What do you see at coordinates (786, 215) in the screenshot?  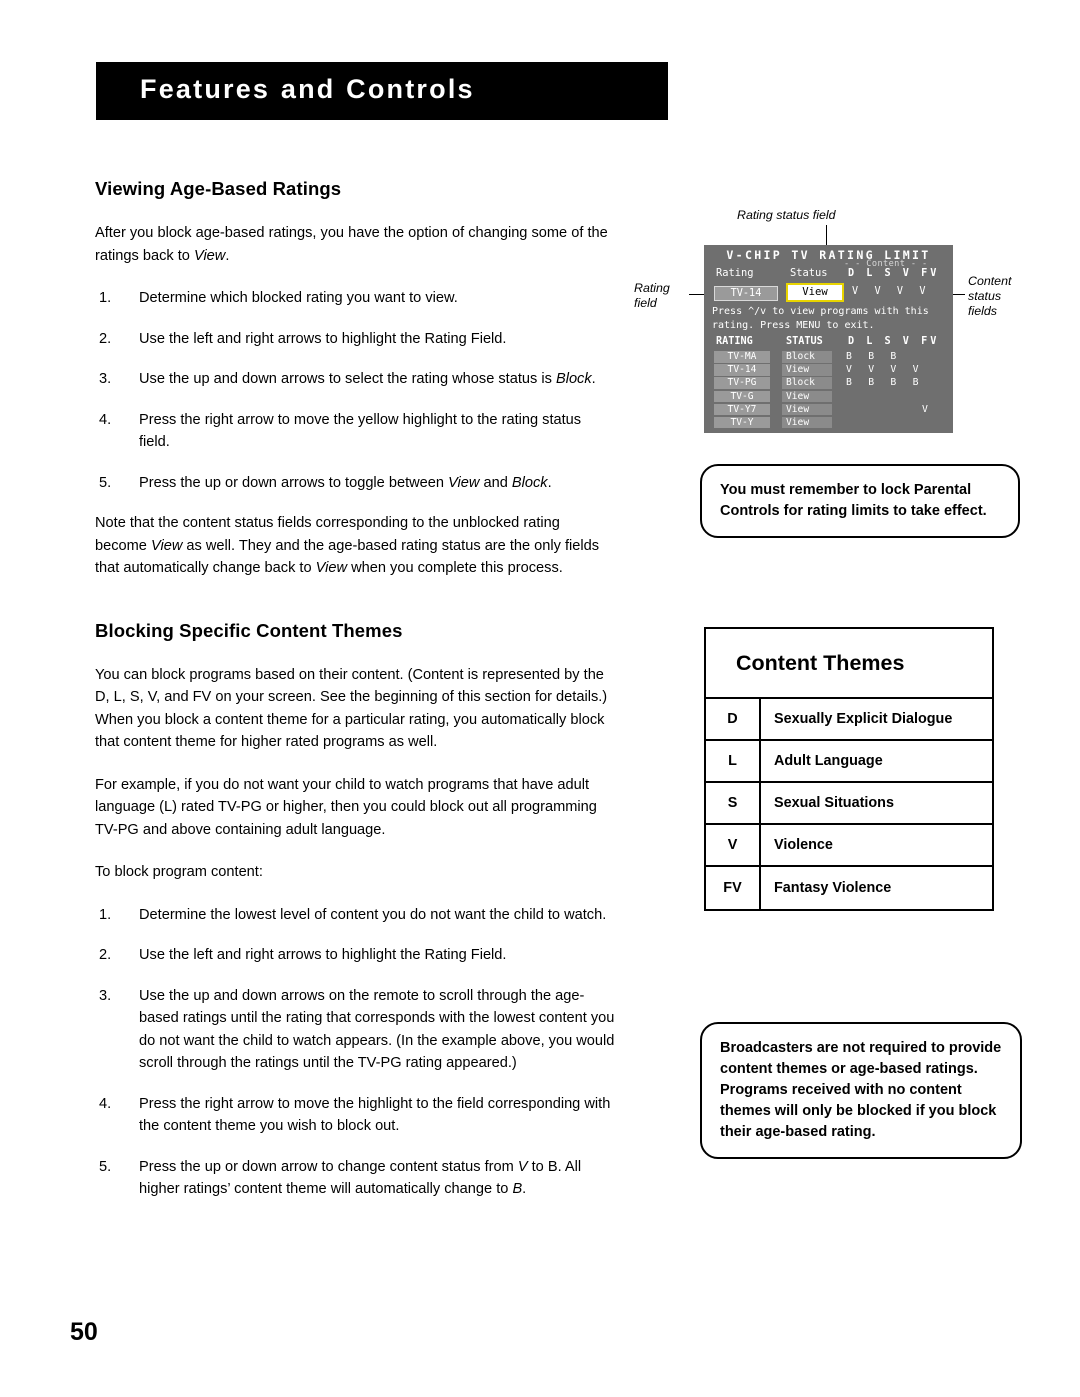 I see `callout-rating-status-field: Rating status field` at bounding box center [786, 215].